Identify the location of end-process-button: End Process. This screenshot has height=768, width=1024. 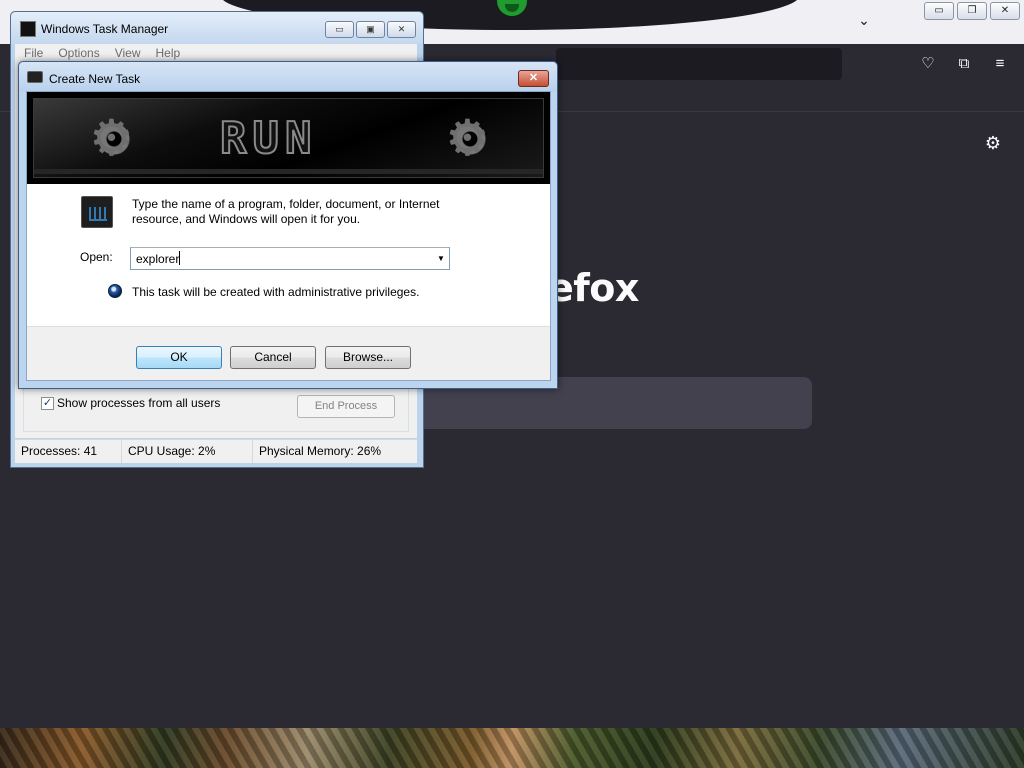
(346, 406).